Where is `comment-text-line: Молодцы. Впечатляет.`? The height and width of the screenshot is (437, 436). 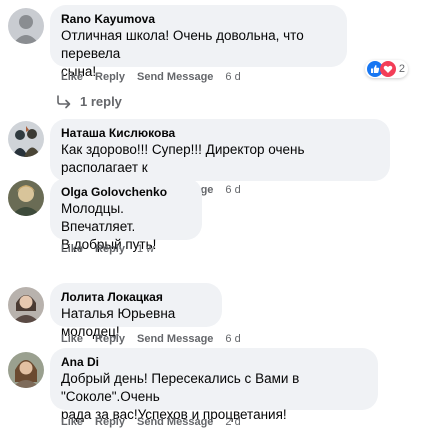 comment-text-line: Молодцы. Впечатляет. is located at coordinates (98, 217).